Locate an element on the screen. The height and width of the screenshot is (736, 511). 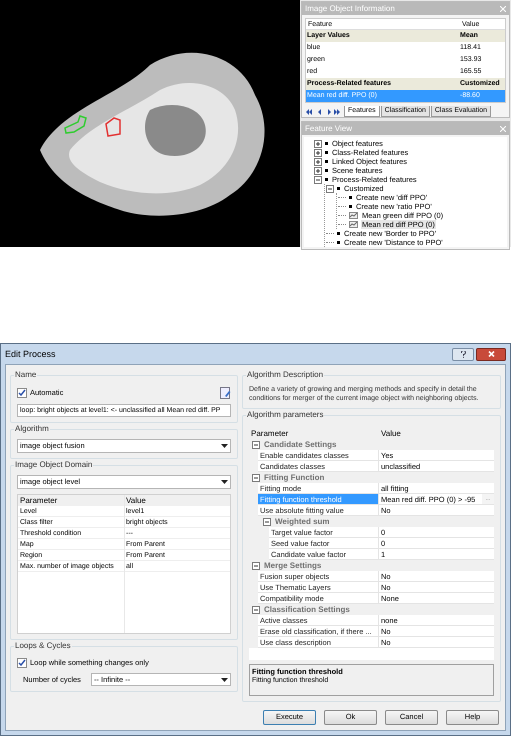
document-icon is located at coordinates (225, 393).